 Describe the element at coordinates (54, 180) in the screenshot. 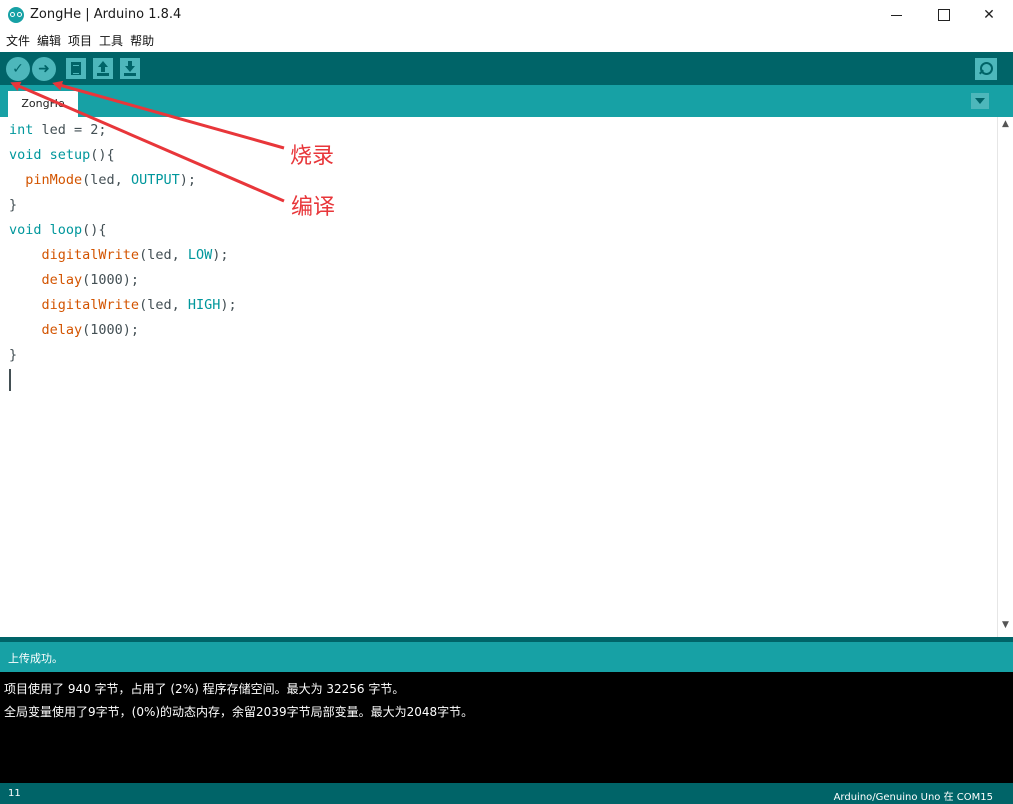

I see `code-token: pinMode` at that location.